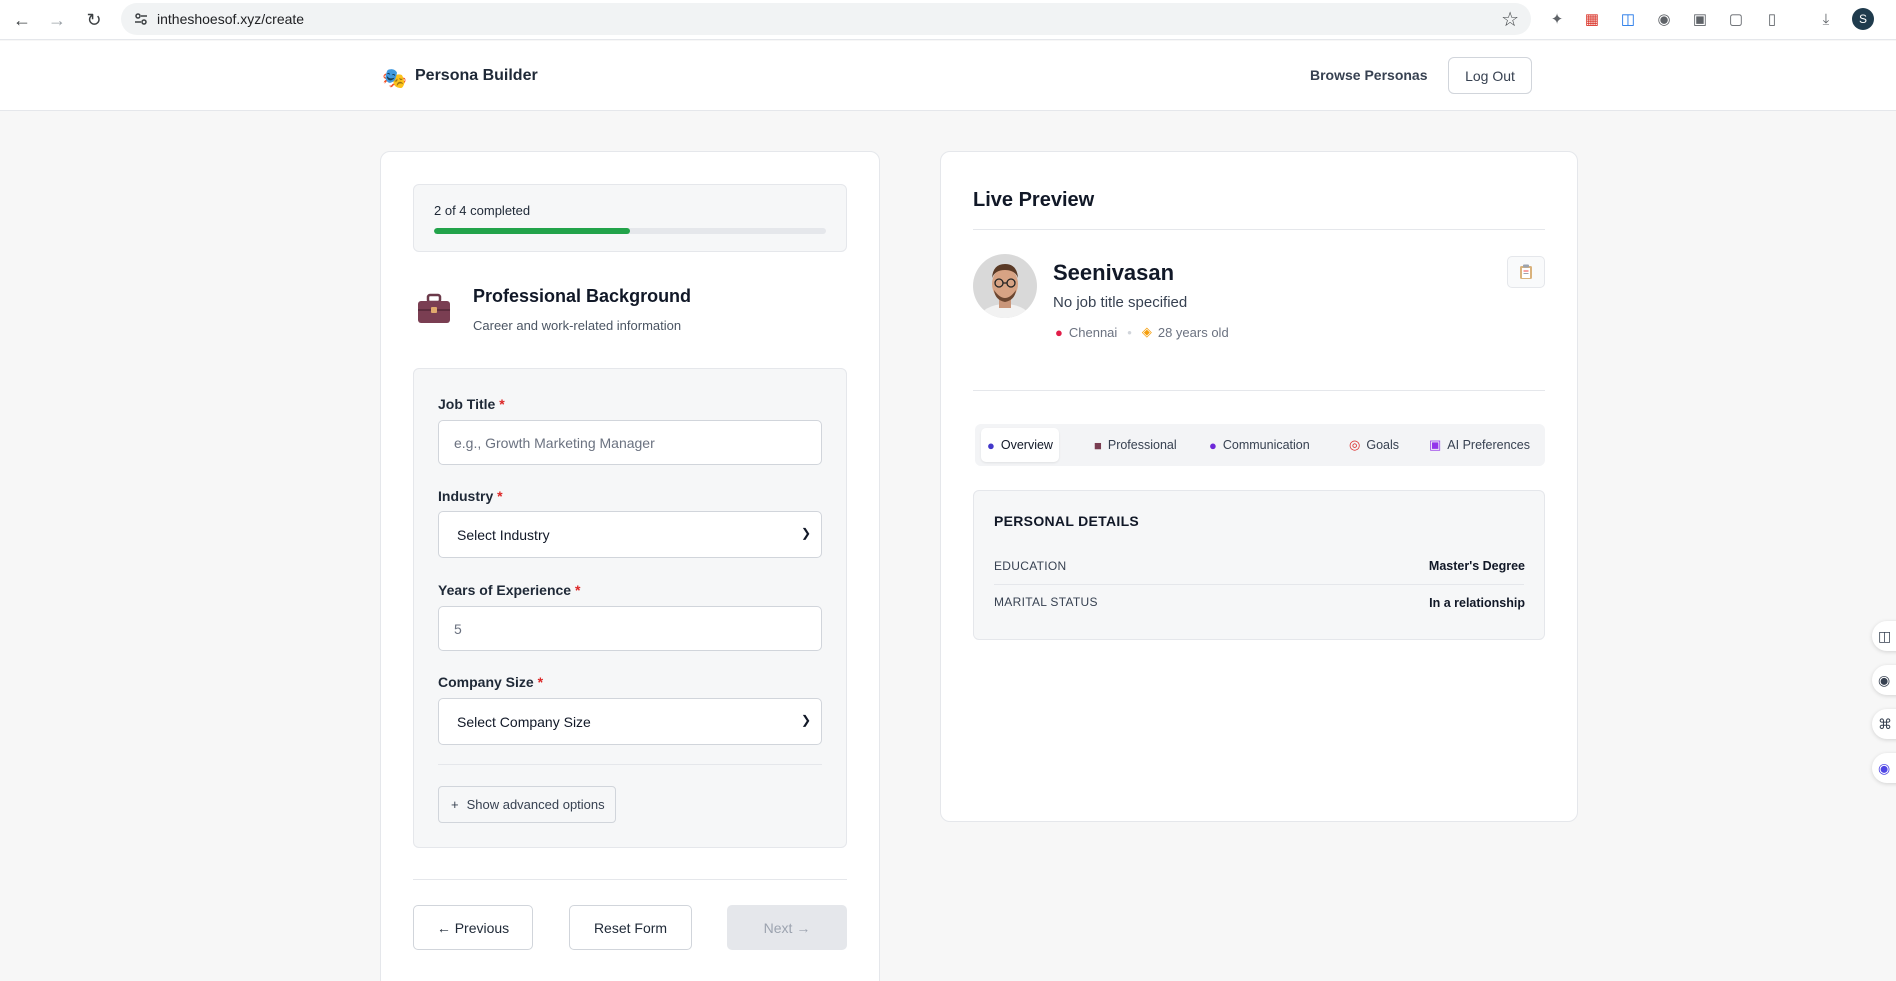  What do you see at coordinates (630, 534) in the screenshot?
I see `industry-select: Select Industry ❯` at bounding box center [630, 534].